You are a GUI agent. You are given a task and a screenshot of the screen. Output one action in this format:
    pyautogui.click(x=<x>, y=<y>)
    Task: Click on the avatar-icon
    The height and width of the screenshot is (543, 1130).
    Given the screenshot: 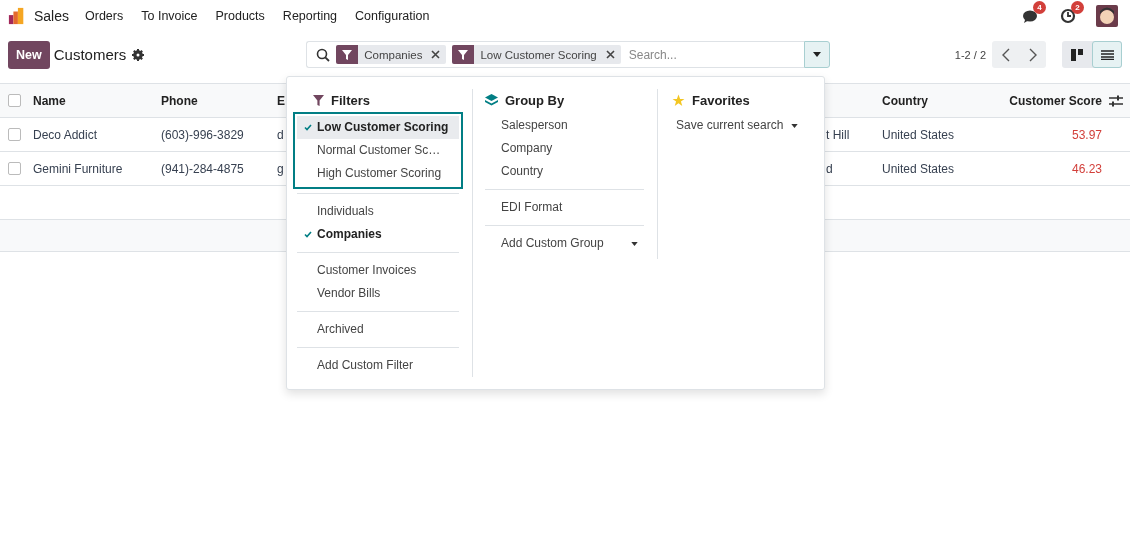 What is the action you would take?
    pyautogui.click(x=1107, y=15)
    